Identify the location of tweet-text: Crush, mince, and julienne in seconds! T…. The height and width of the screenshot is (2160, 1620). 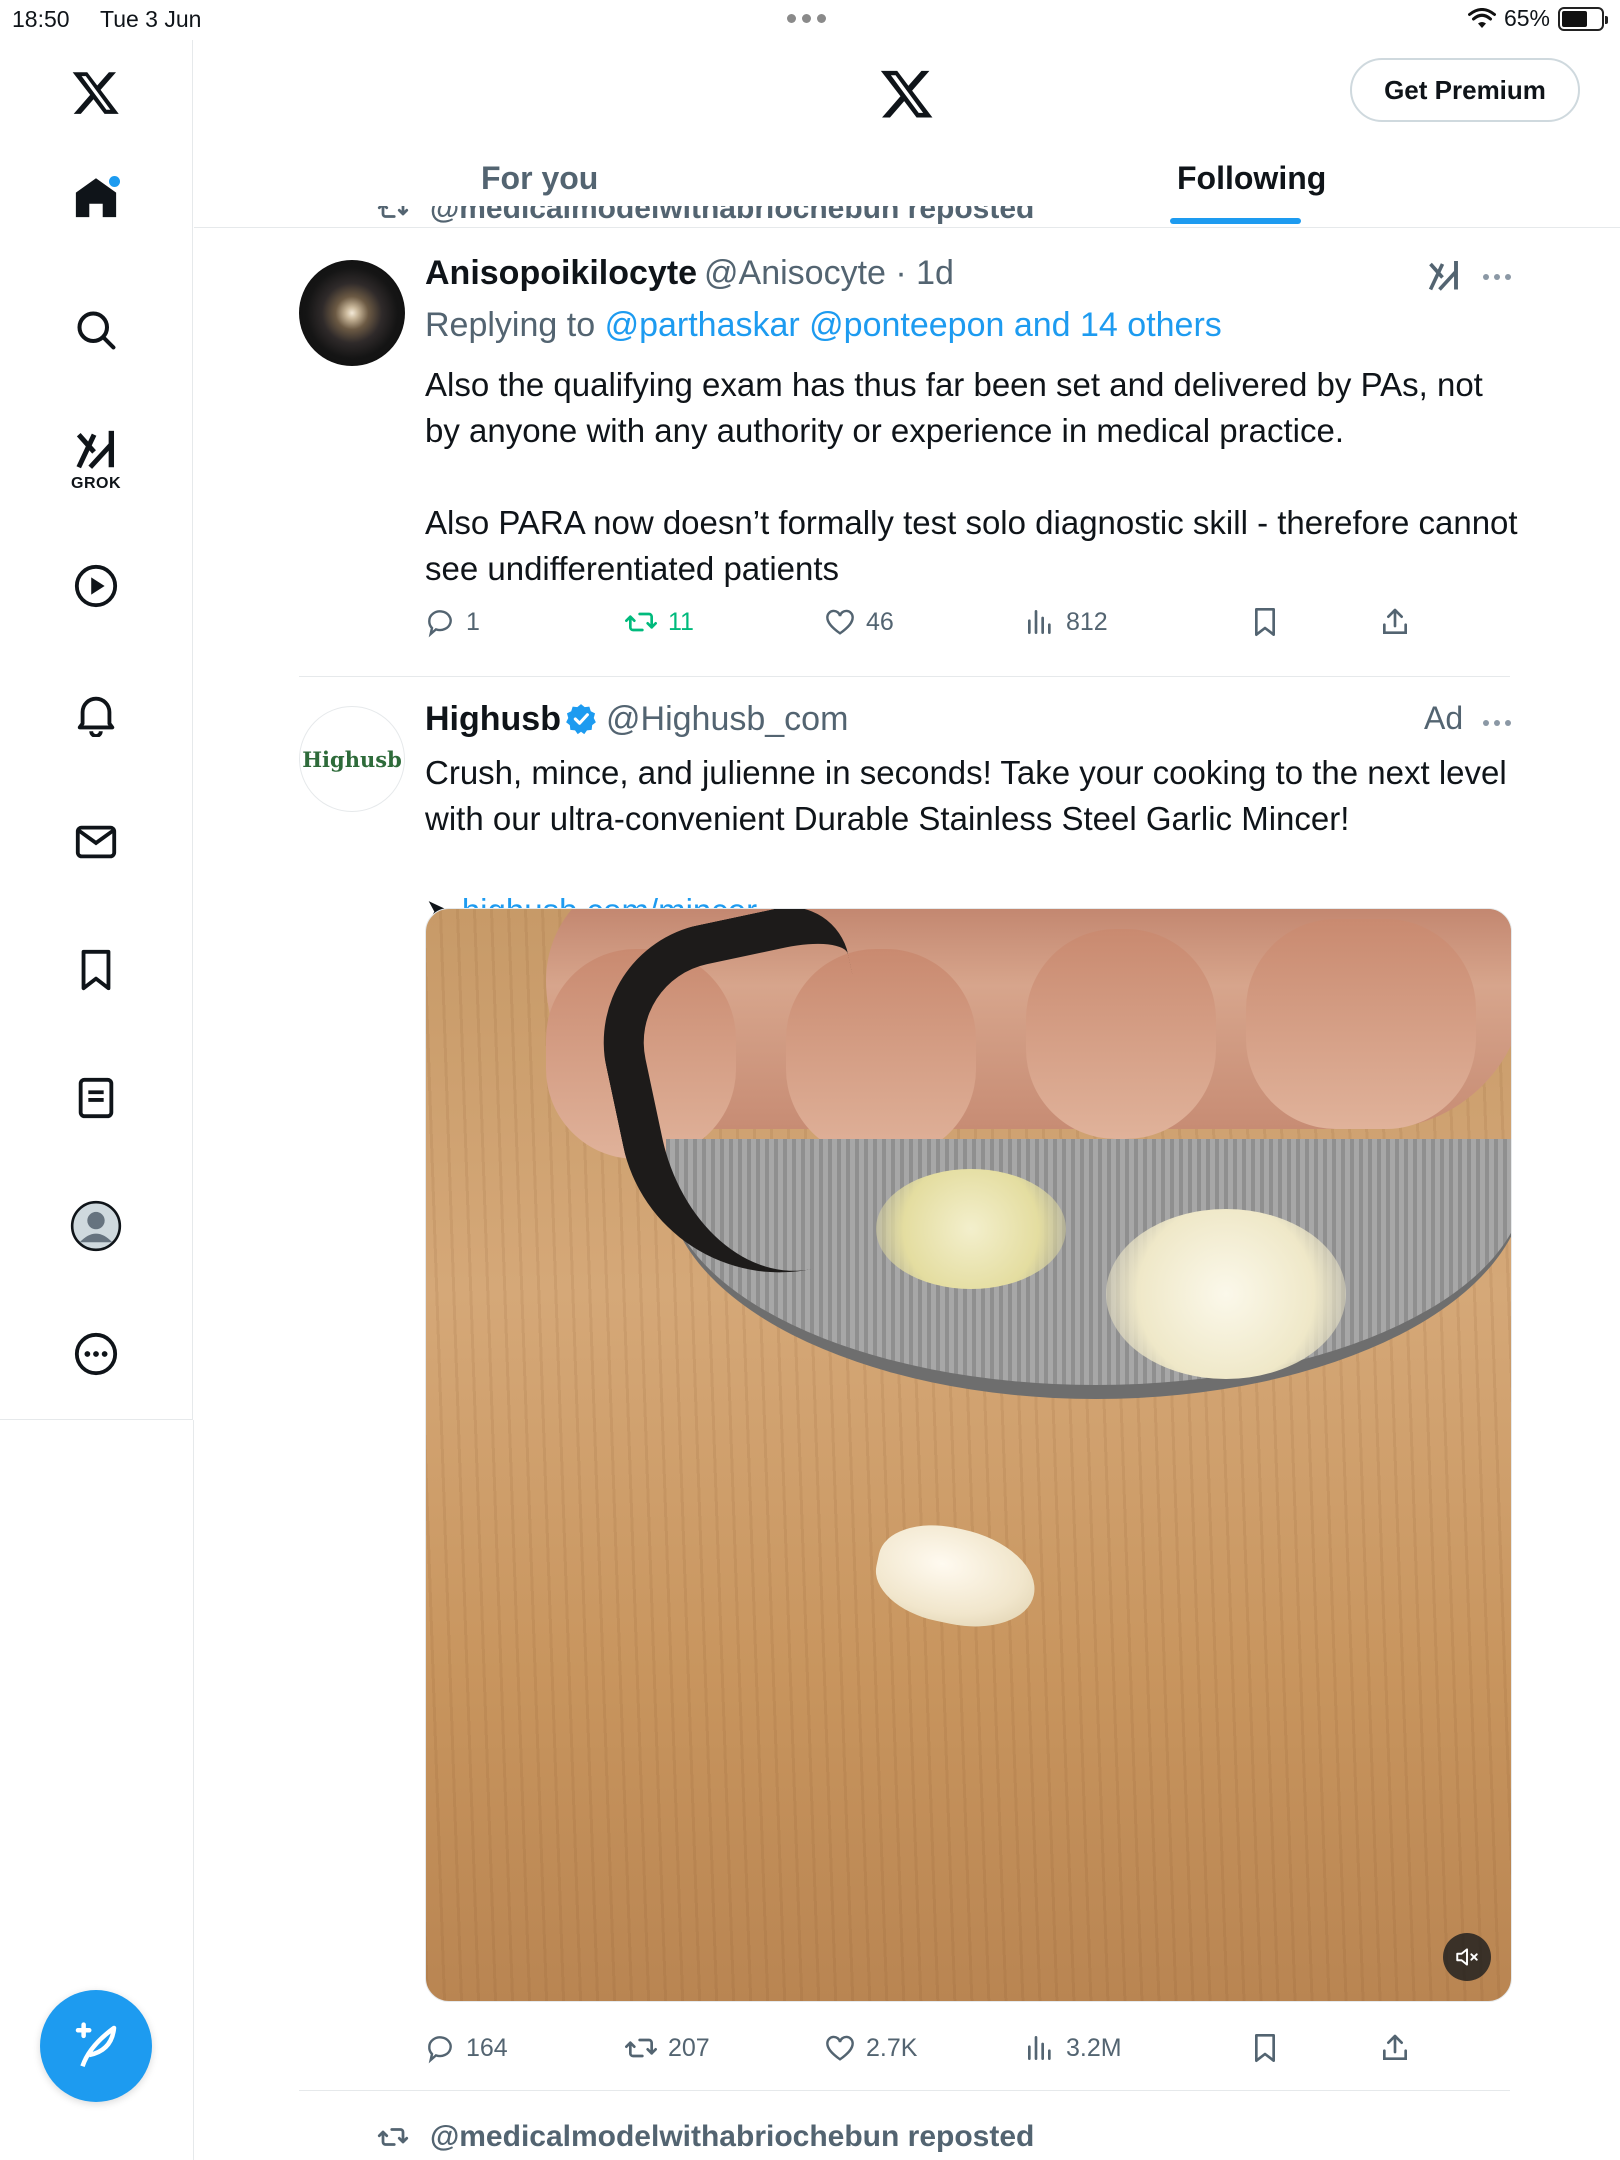
(966, 795).